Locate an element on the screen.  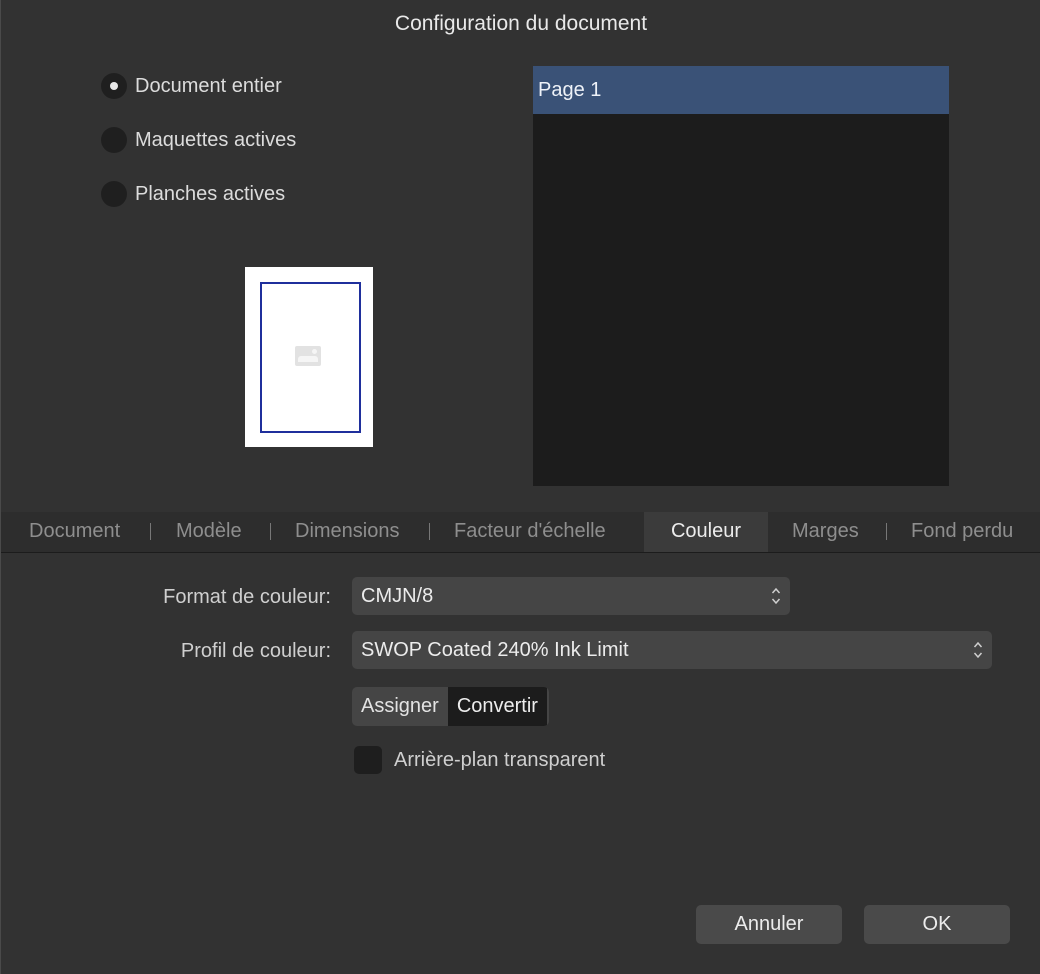
color-profile-select: SWOP Coated 240% Ink Limit is located at coordinates (672, 650).